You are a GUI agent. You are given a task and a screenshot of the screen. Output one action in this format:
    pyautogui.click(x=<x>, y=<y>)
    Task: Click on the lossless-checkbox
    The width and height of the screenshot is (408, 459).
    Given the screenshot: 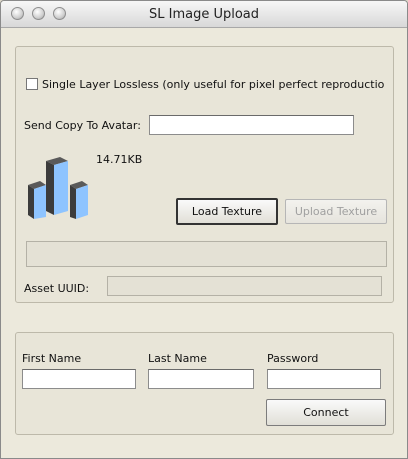 What is the action you would take?
    pyautogui.click(x=32, y=84)
    